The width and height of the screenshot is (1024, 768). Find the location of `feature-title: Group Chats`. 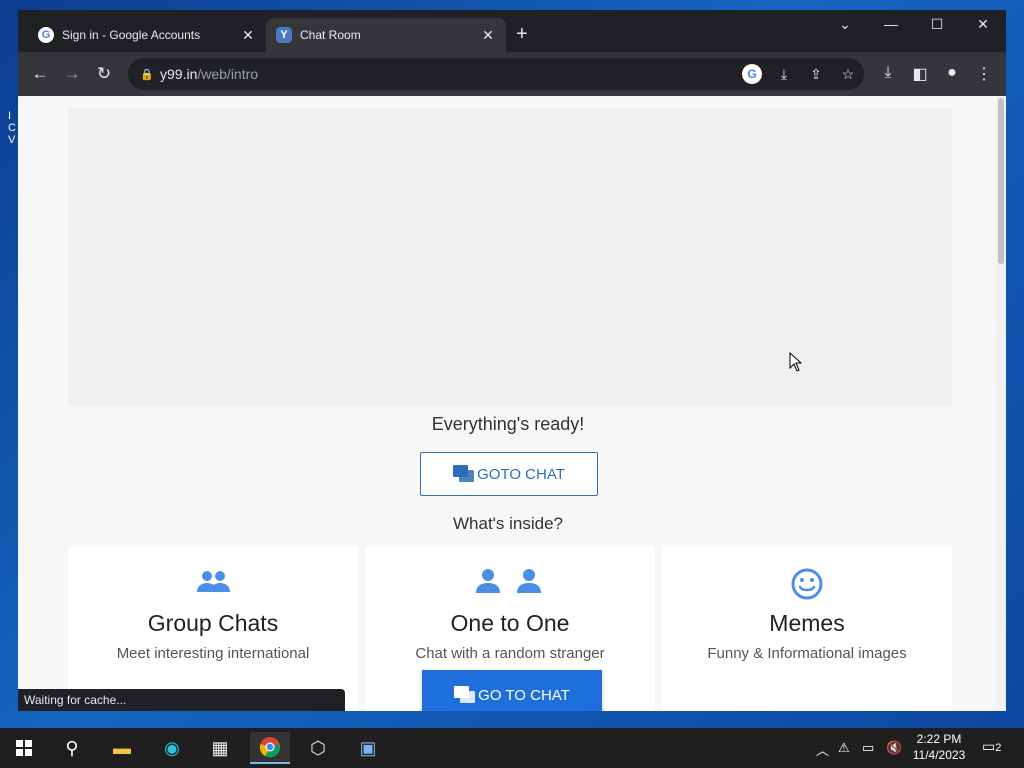

feature-title: Group Chats is located at coordinates (213, 623).